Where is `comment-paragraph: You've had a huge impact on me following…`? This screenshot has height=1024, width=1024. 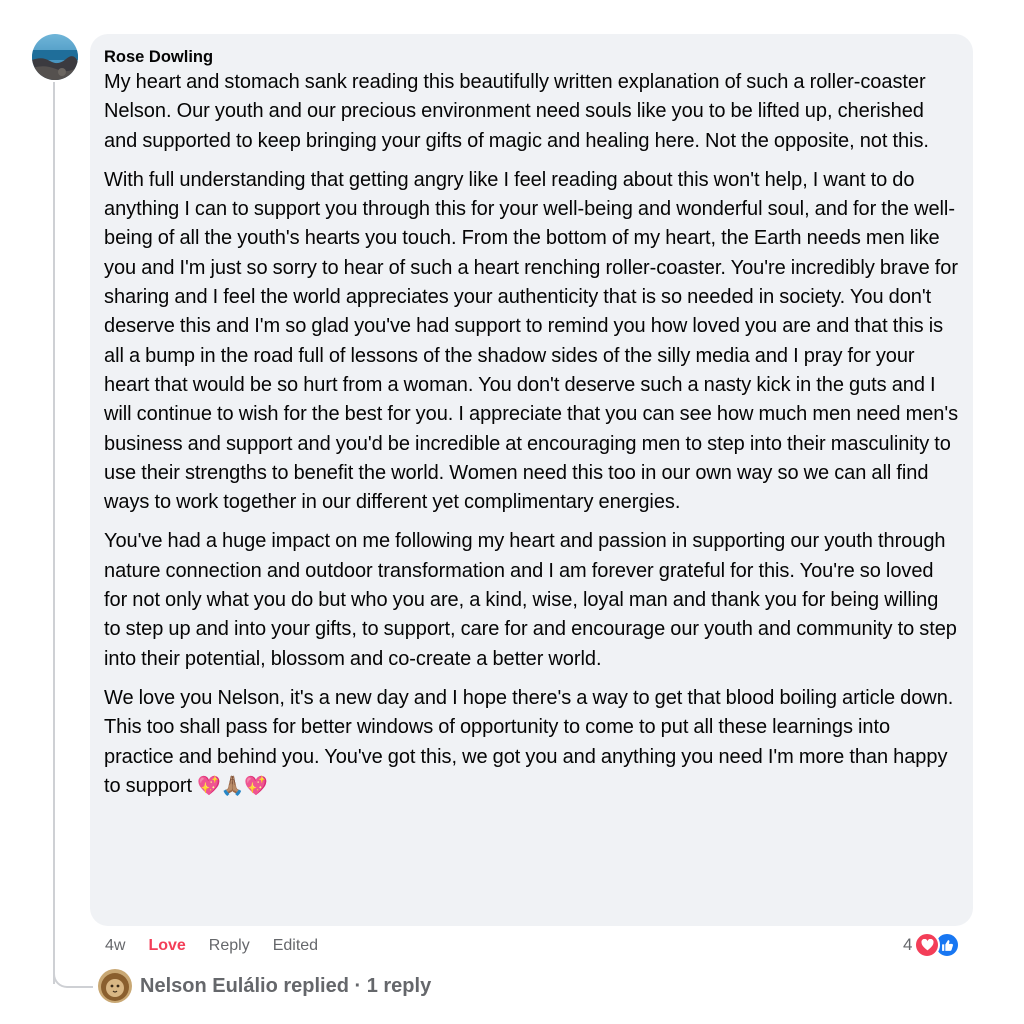 comment-paragraph: You've had a huge impact on me following… is located at coordinates (530, 600).